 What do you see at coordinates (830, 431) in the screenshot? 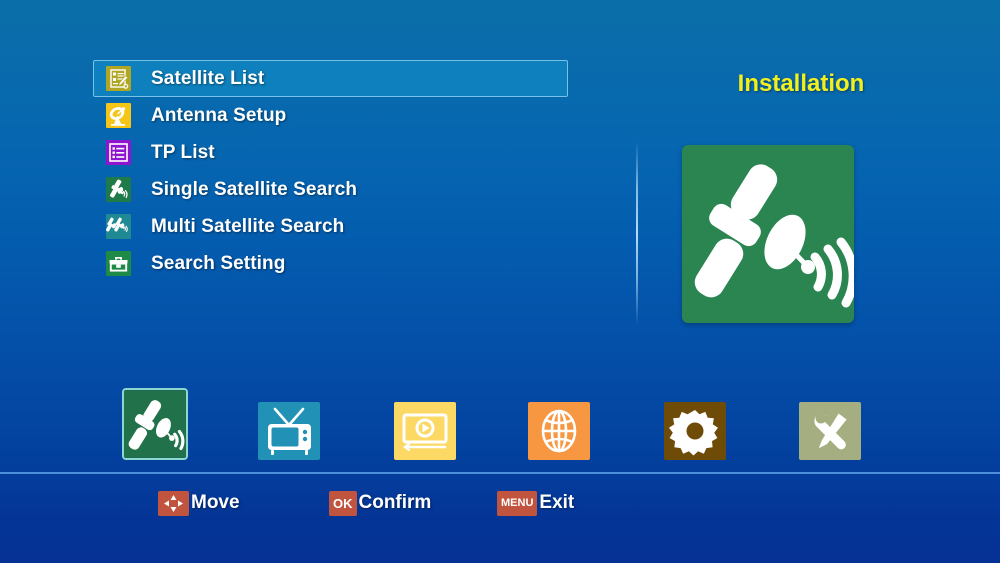
I see `tools-tab` at bounding box center [830, 431].